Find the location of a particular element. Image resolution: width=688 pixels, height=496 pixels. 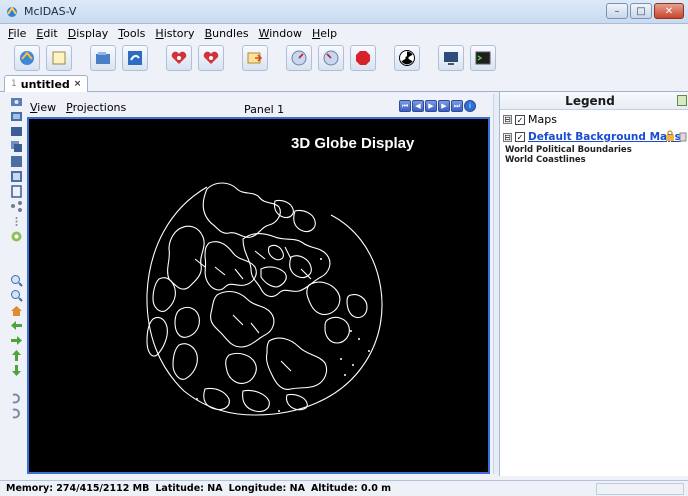

favorites-button is located at coordinates (179, 58).